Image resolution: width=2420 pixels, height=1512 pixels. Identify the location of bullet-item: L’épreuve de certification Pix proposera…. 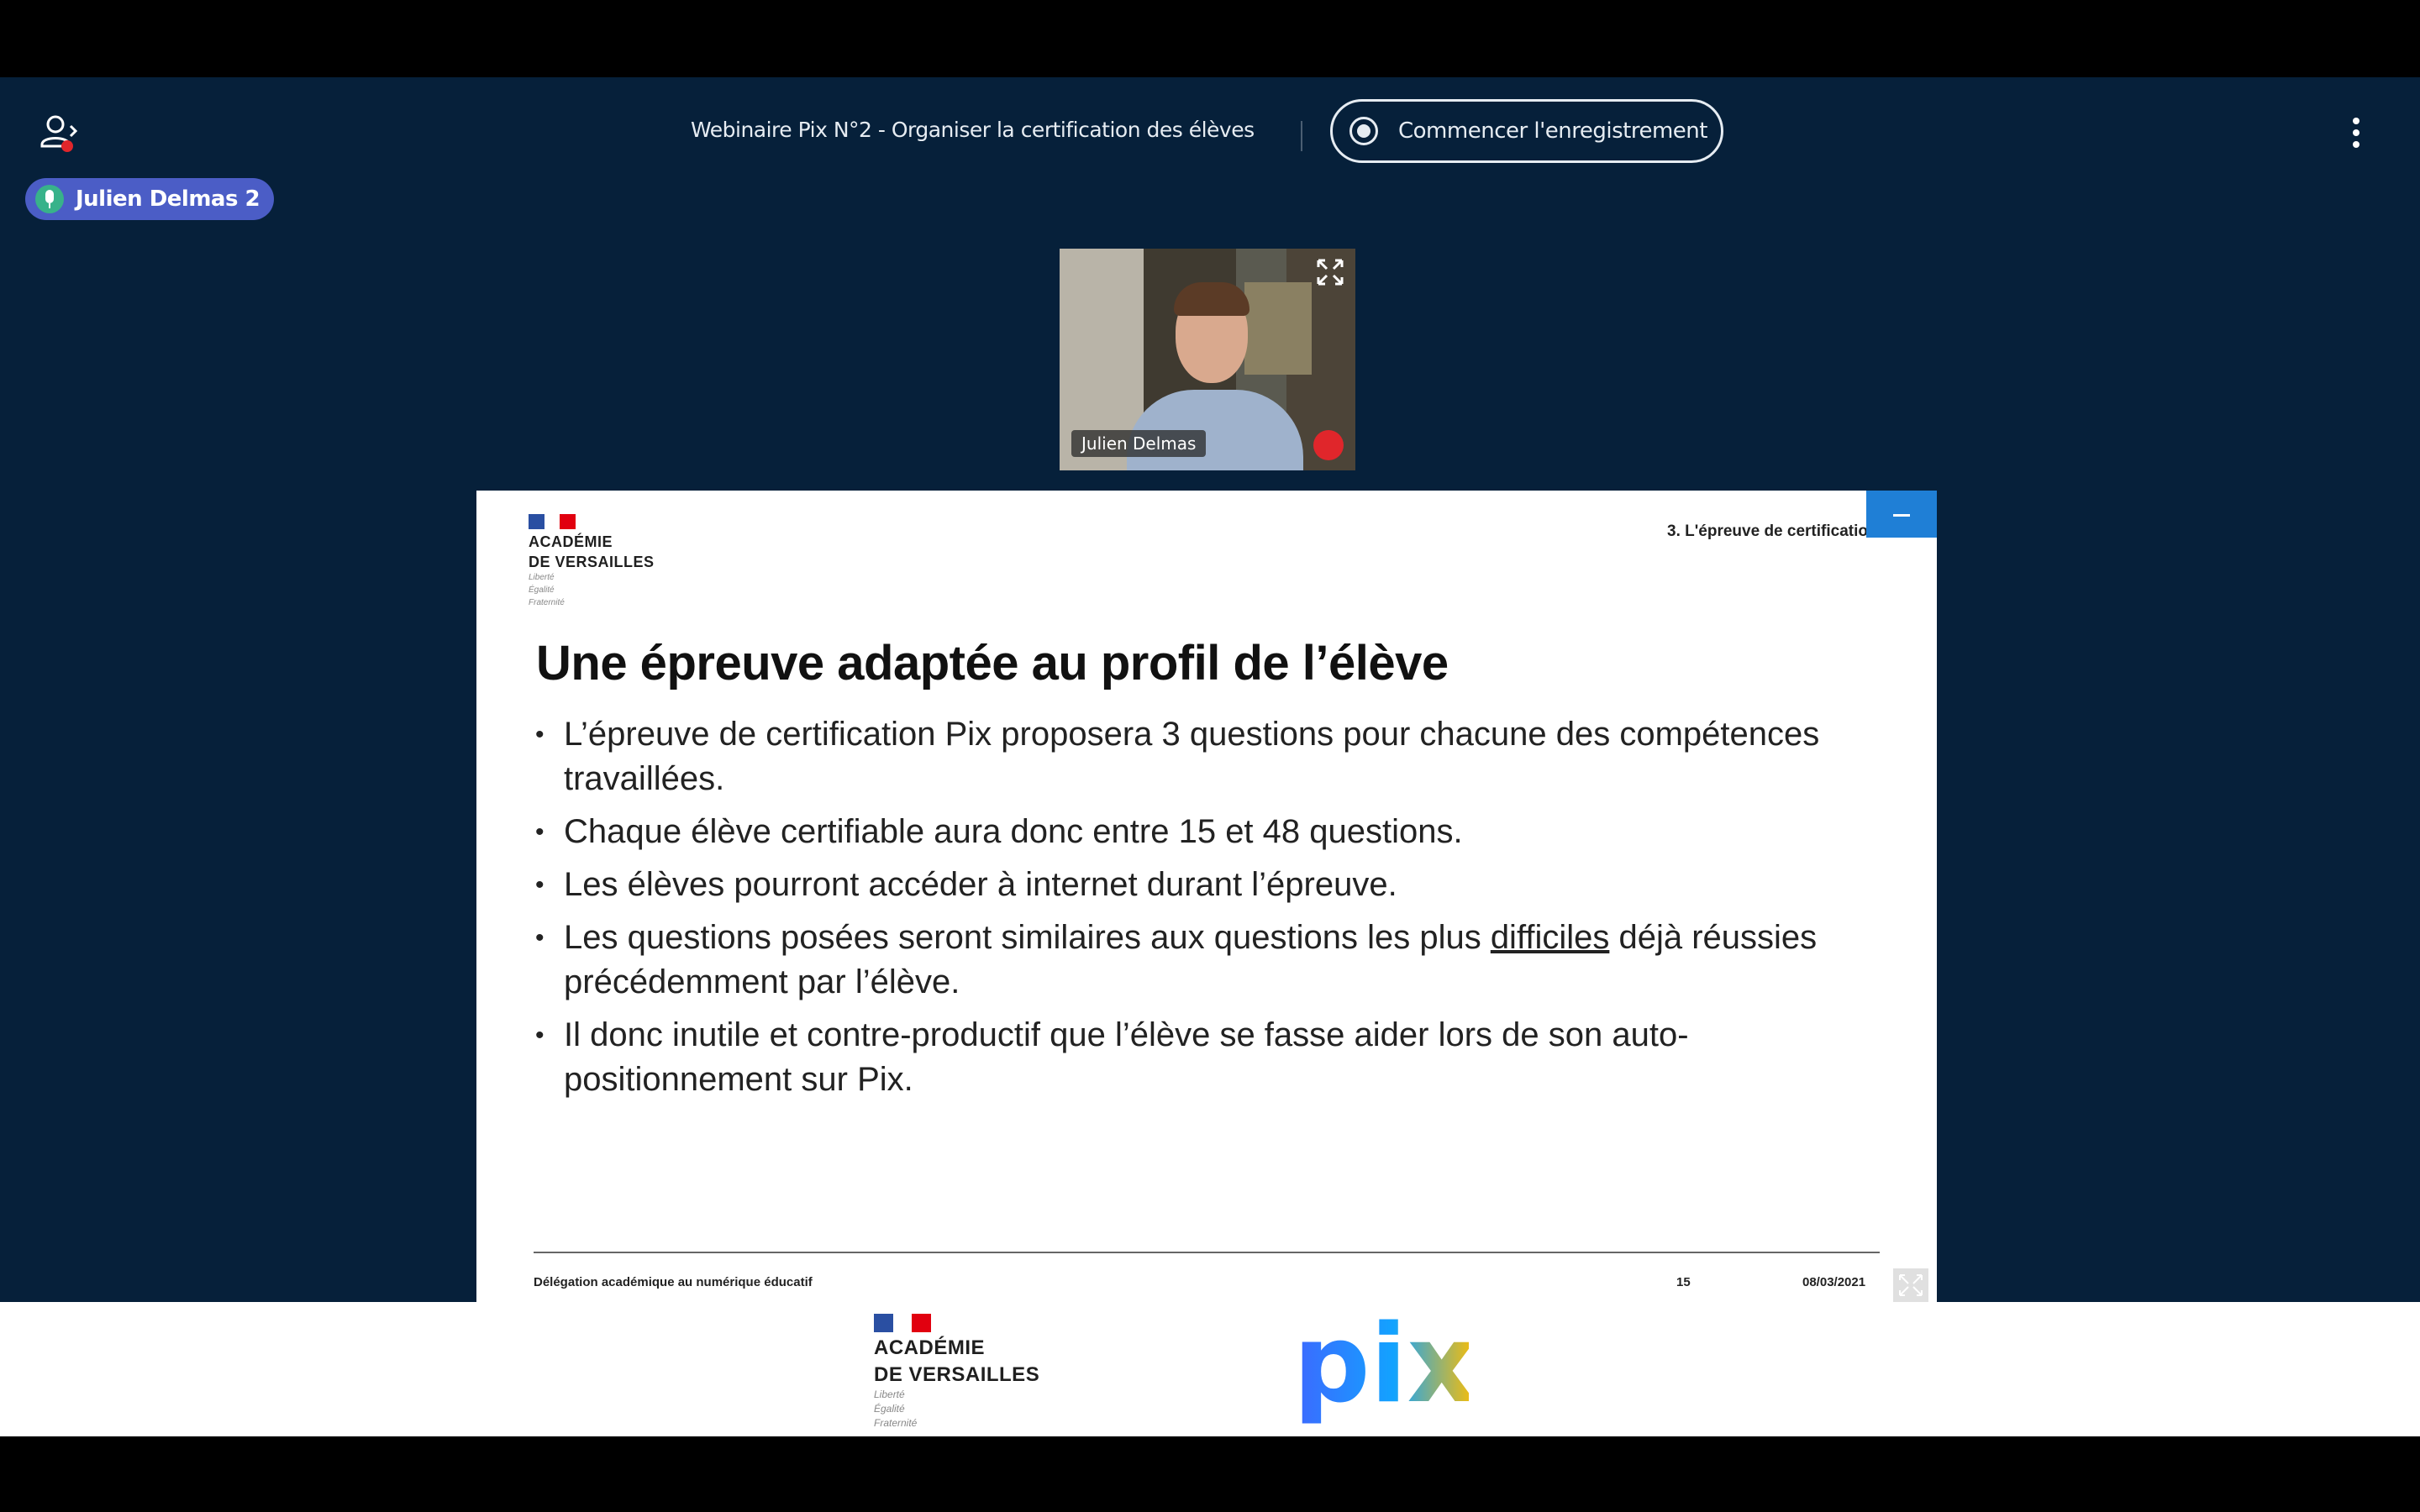
(1182, 756).